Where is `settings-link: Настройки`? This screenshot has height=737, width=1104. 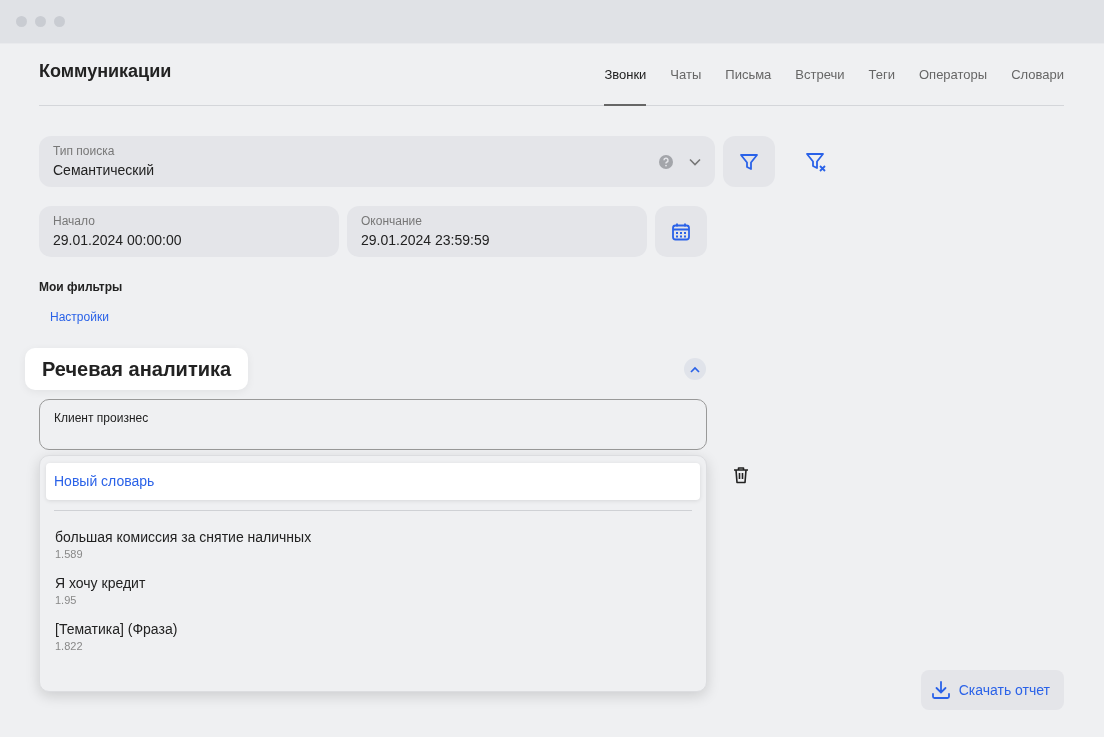
settings-link: Настройки is located at coordinates (79, 317).